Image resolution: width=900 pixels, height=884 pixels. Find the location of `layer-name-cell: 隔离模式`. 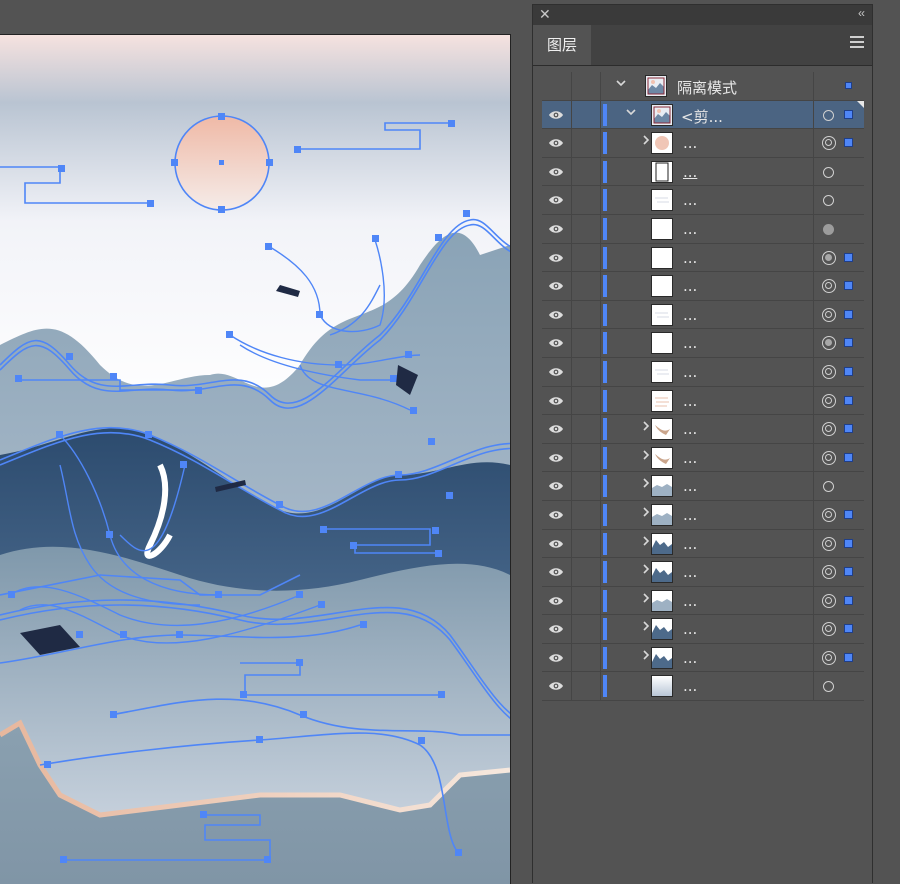

layer-name-cell: 隔离模式 is located at coordinates (712, 86).